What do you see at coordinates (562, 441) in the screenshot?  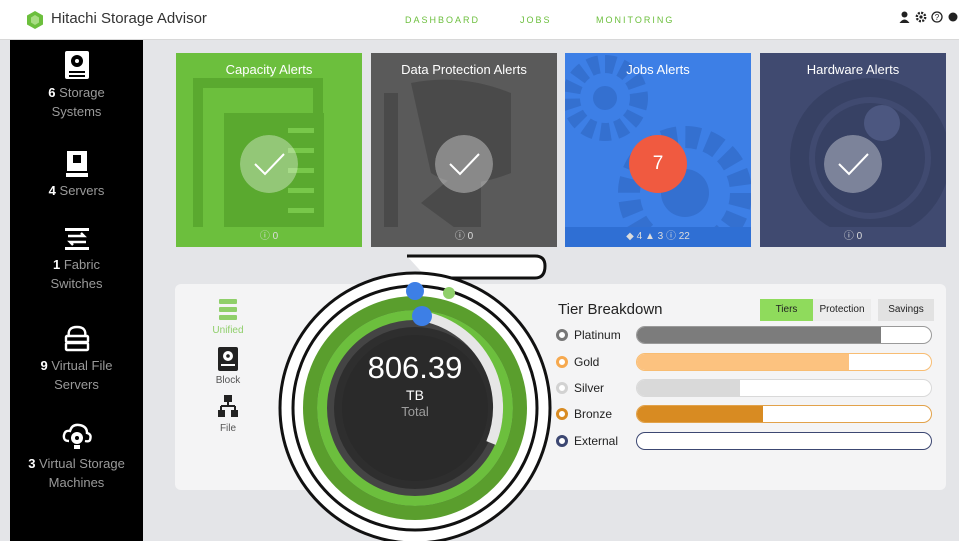 I see `external-radio` at bounding box center [562, 441].